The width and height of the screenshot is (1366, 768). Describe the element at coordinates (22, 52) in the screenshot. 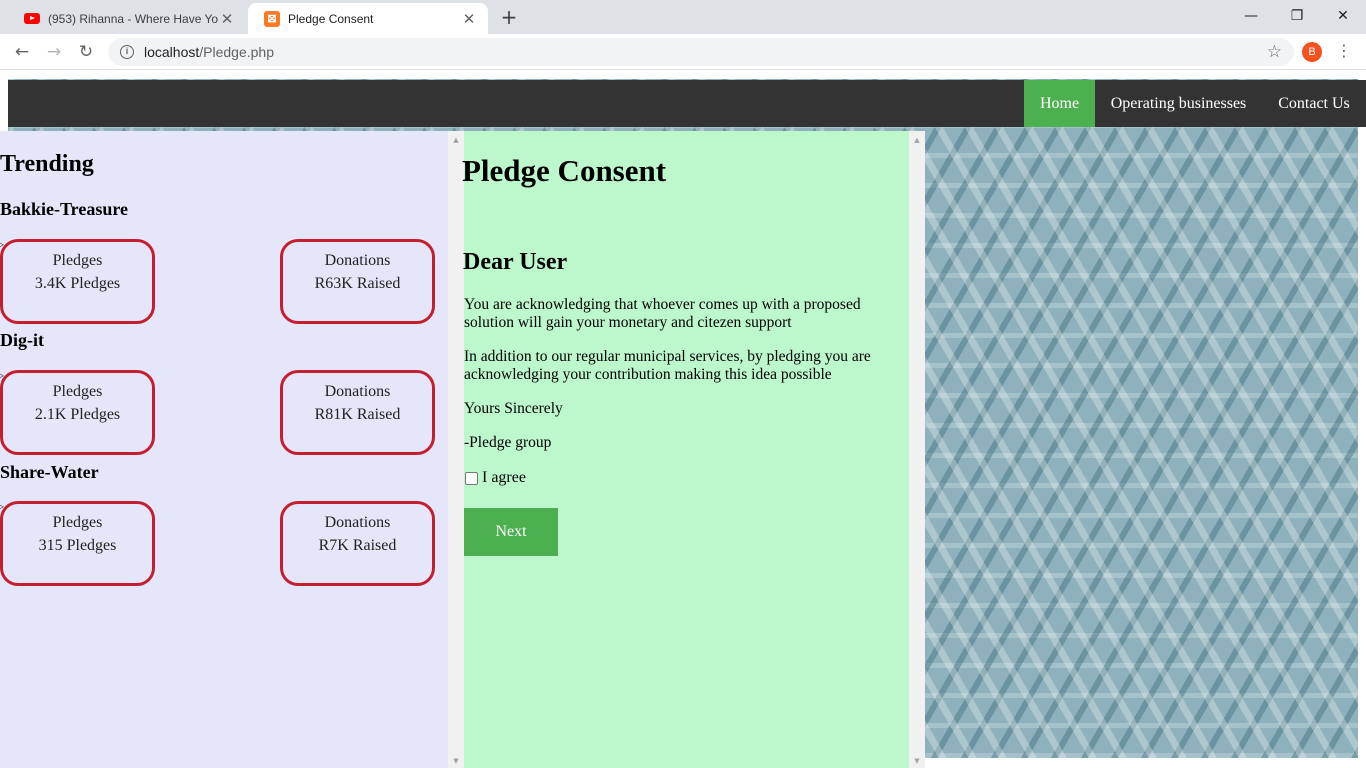

I see `back-arrow-icon: ←` at that location.